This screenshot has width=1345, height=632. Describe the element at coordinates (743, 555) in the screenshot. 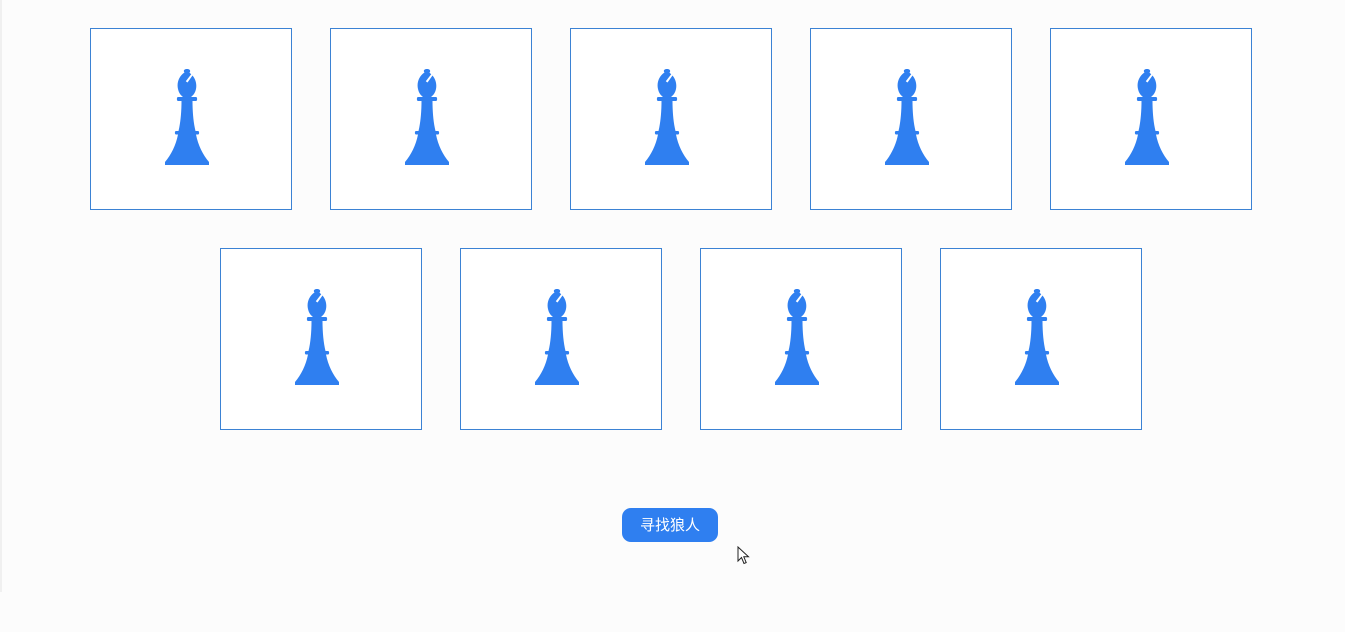

I see `mouse-cursor-icon` at that location.